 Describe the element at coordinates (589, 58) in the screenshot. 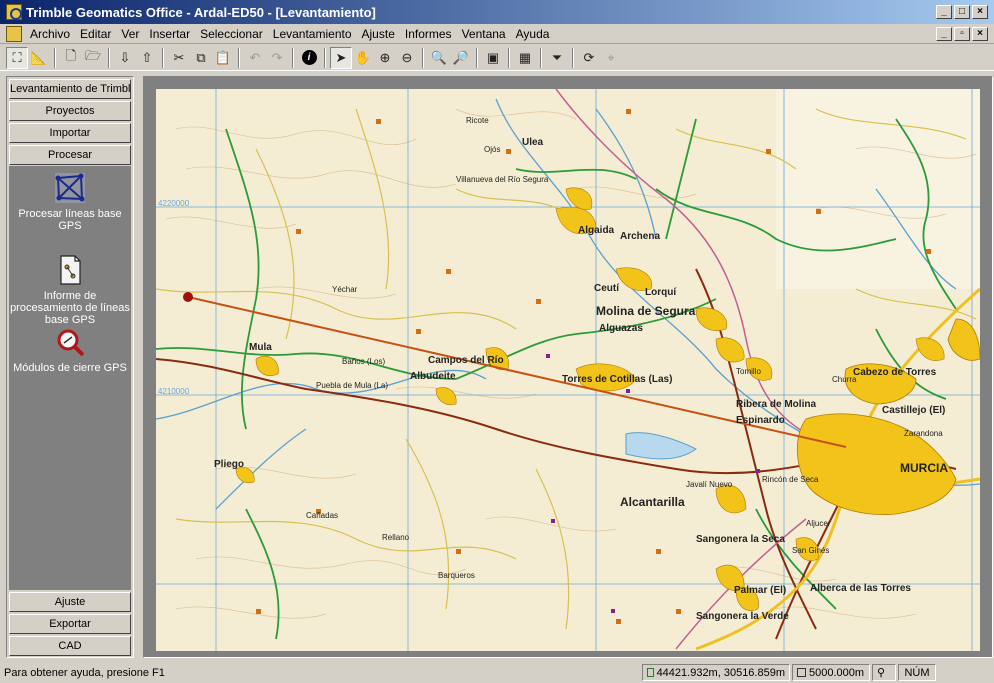

I see `refresh-icon: ⟳` at that location.